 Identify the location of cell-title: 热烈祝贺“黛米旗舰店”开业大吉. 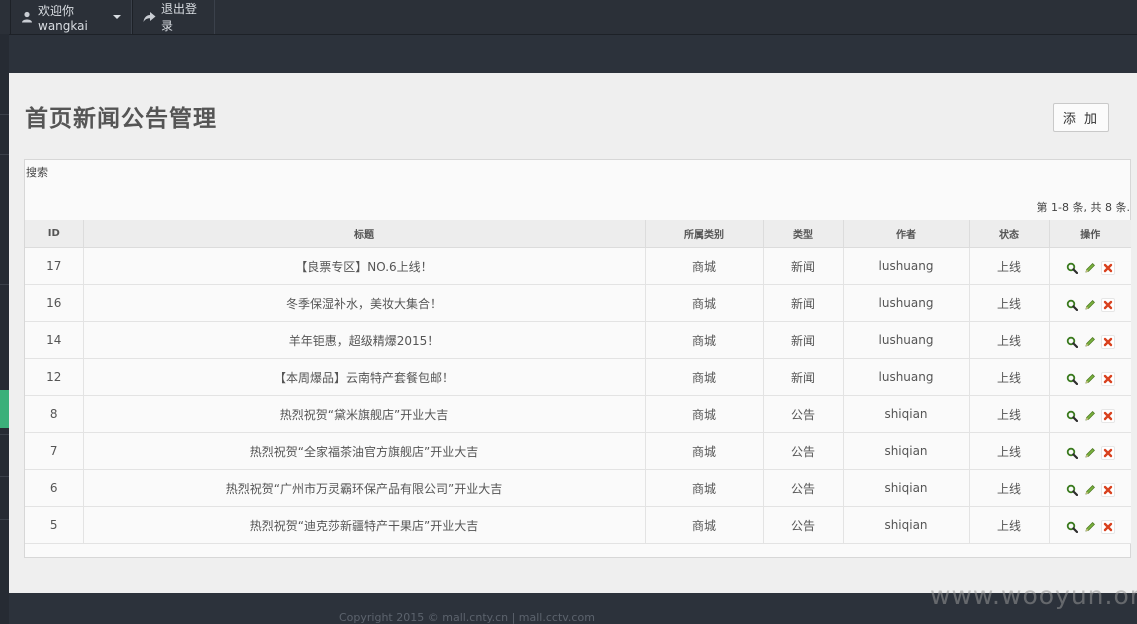
(364, 414).